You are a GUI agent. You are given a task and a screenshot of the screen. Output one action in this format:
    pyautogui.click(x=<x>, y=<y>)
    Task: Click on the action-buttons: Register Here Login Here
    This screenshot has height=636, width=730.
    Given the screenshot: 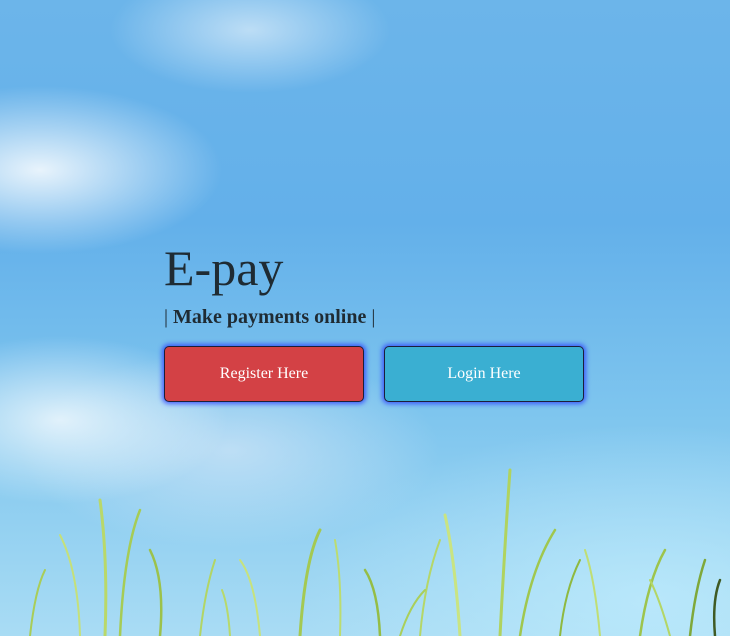 What is the action you would take?
    pyautogui.click(x=384, y=374)
    